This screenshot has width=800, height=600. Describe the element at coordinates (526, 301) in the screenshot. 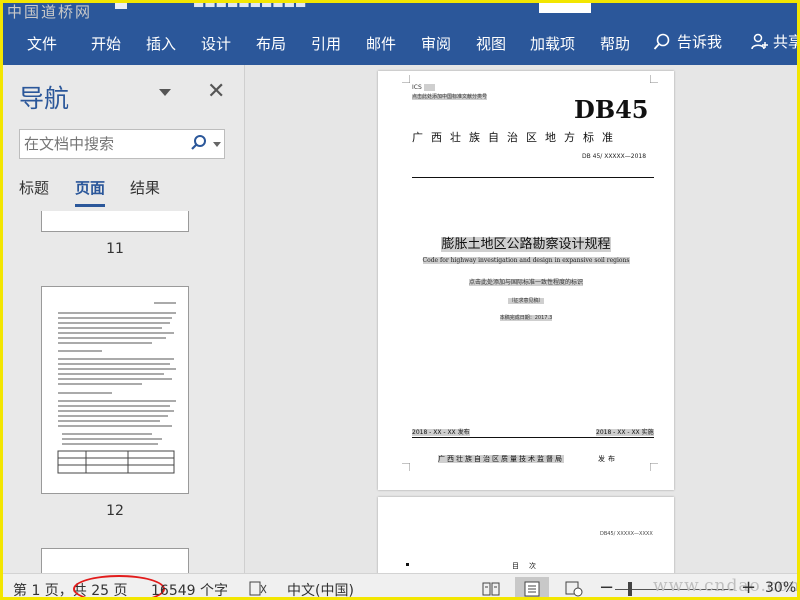

I see `draft-note: （征求意见稿）` at that location.